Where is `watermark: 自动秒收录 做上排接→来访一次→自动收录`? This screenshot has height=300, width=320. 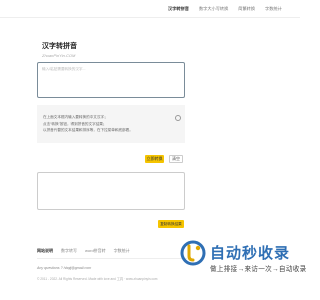
watermark: 自动秒收录 做上排接→来访一次→自动收录 is located at coordinates (242, 258).